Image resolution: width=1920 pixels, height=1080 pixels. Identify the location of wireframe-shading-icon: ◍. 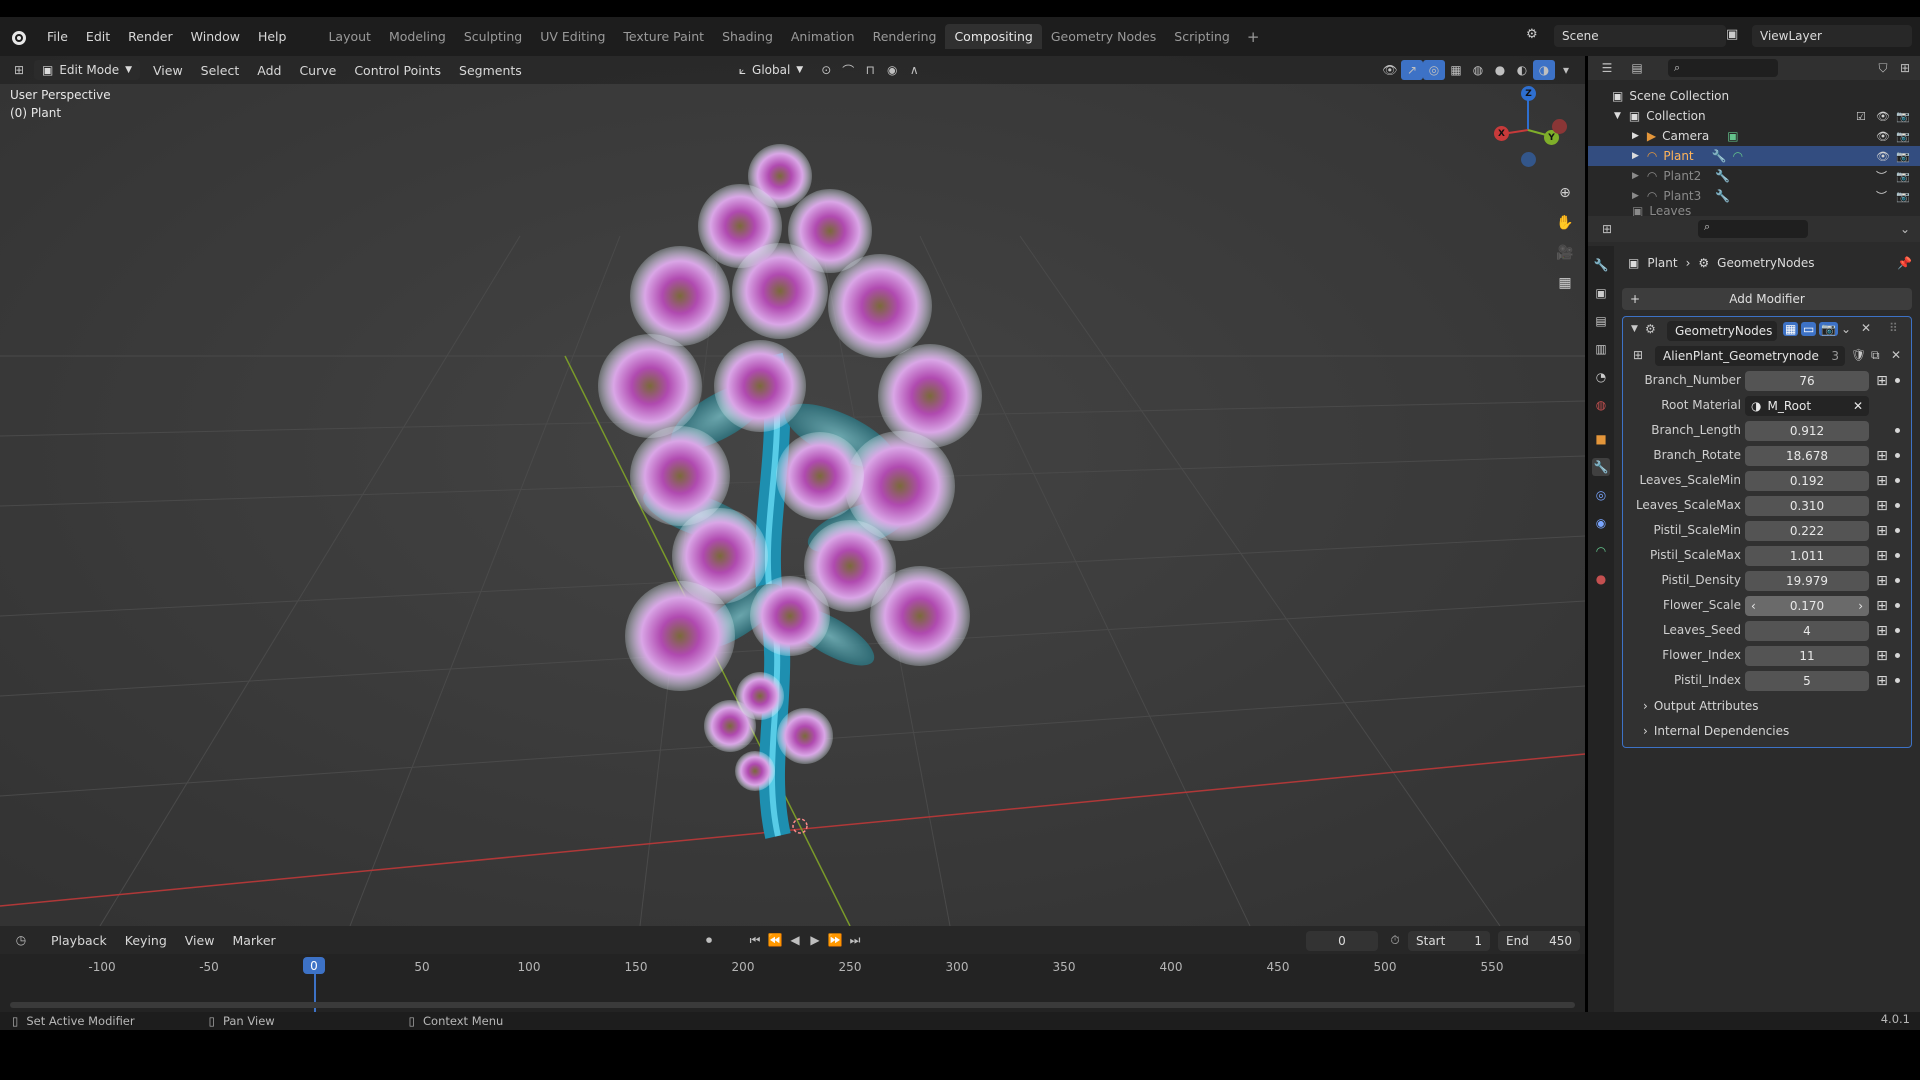
(1478, 70).